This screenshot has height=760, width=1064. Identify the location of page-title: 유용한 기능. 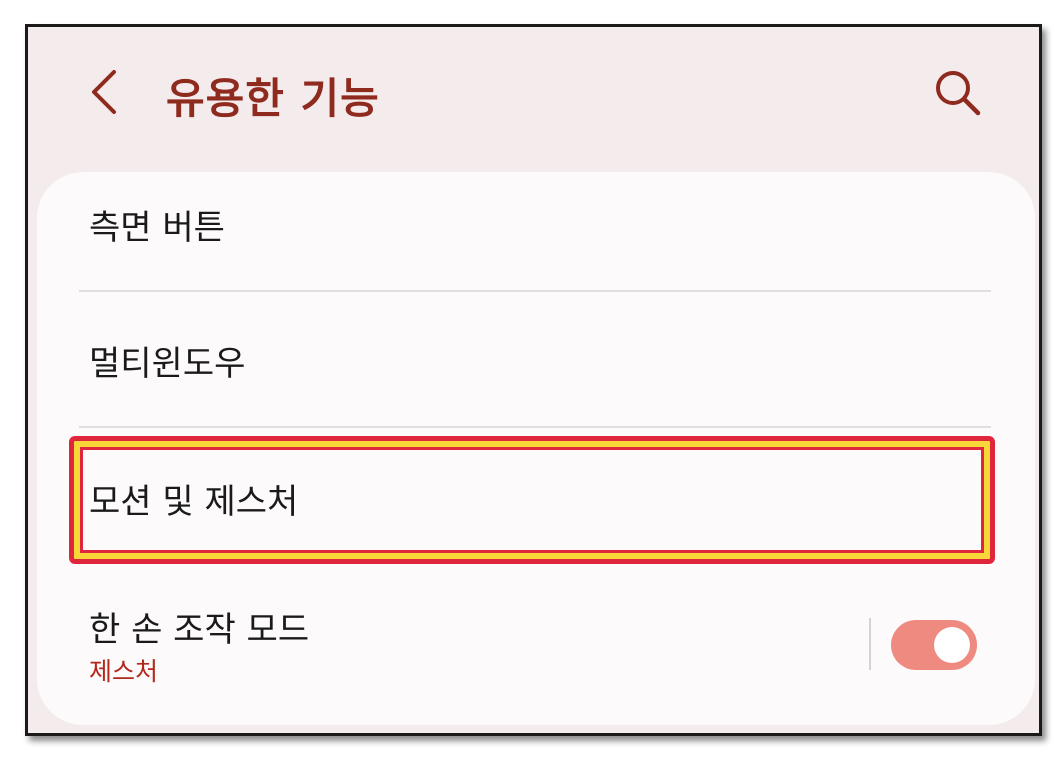
(273, 98).